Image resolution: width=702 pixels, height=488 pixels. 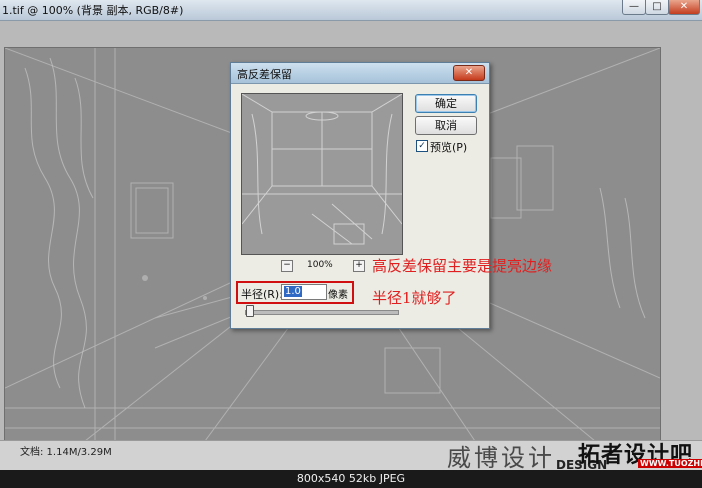 I want to click on radius-slider-handle, so click(x=250, y=311).